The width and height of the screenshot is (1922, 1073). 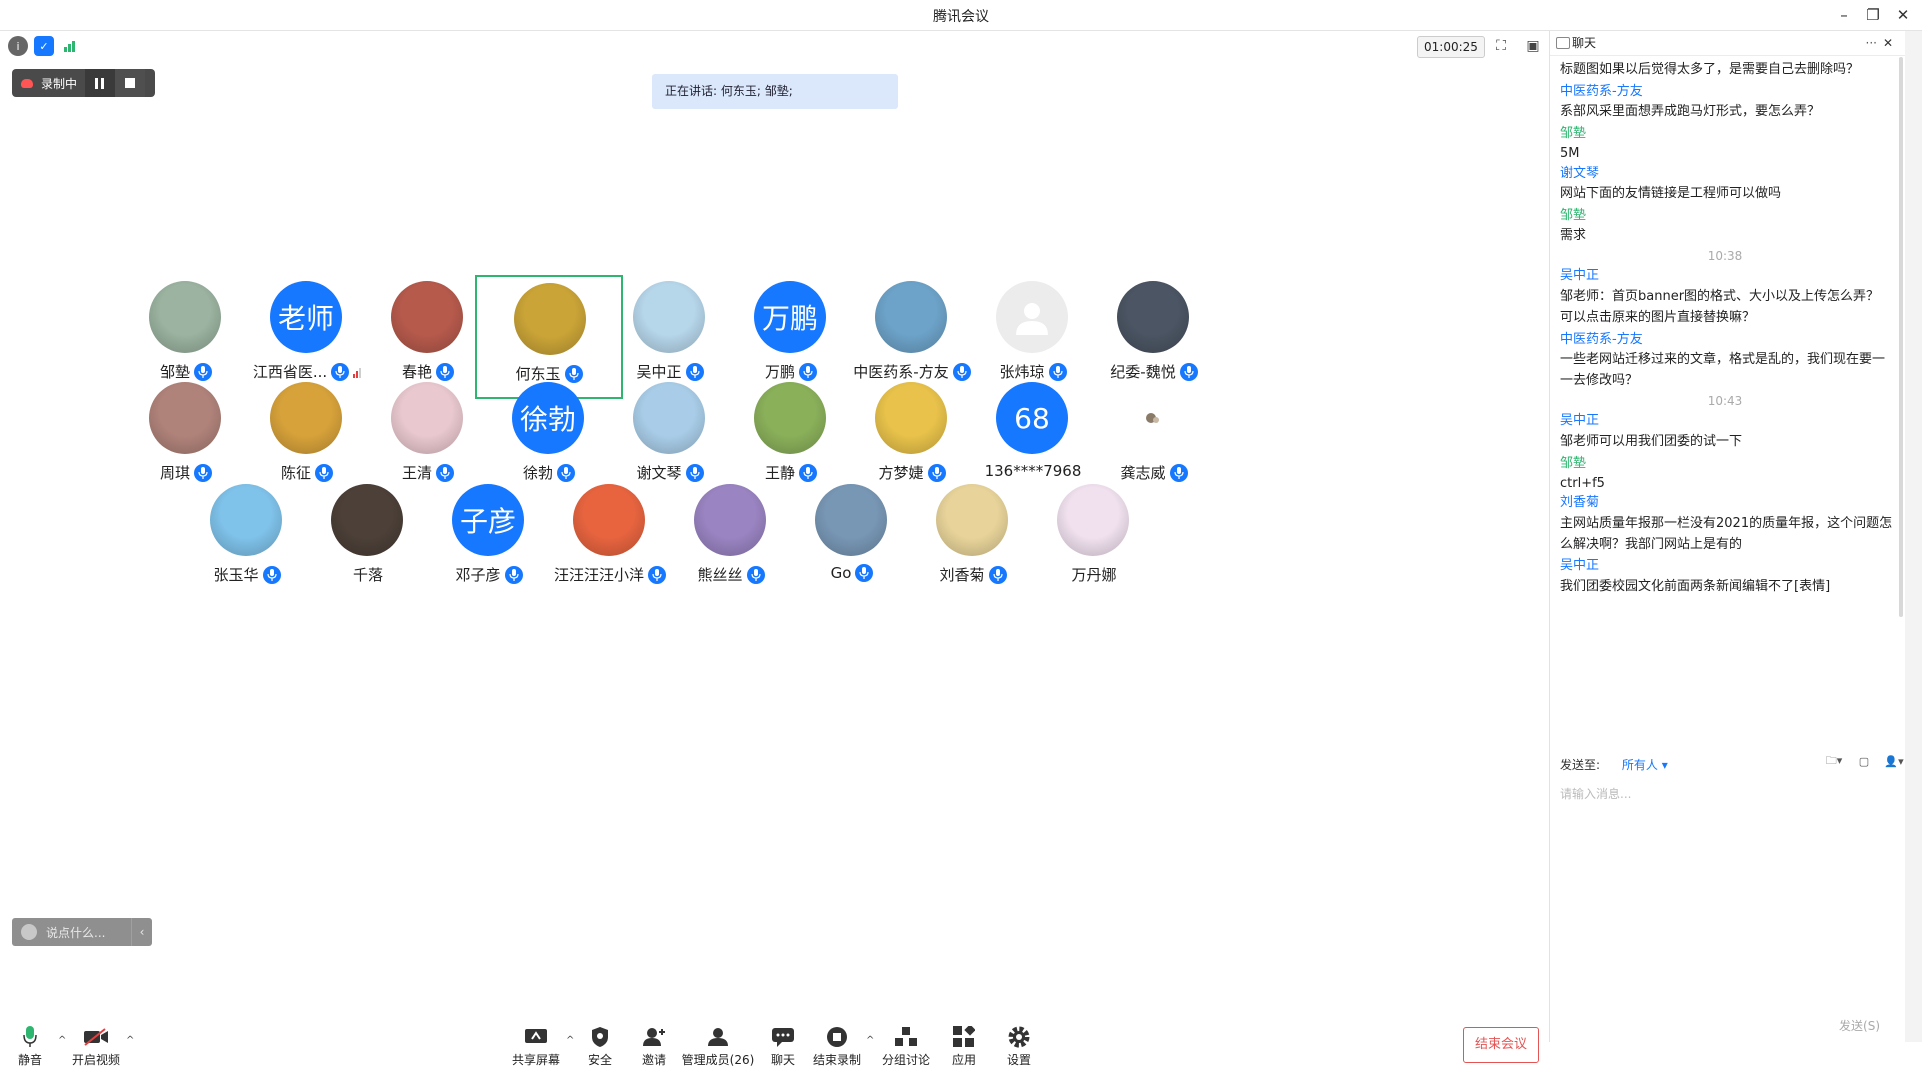 I want to click on invite-button: 邀请, so click(x=654, y=1046).